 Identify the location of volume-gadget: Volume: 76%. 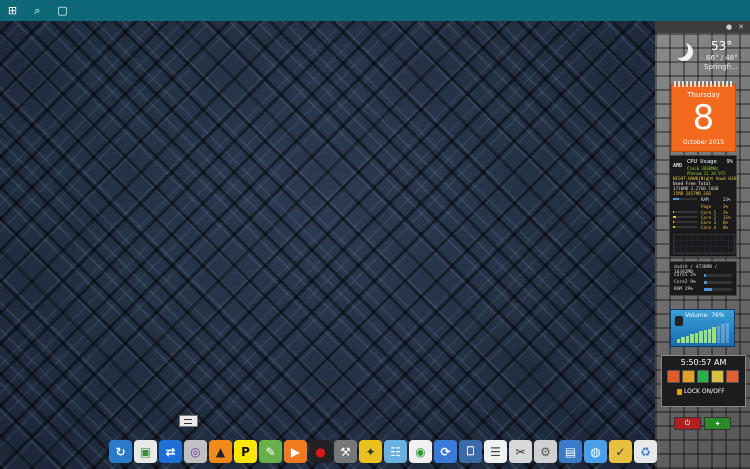
(702, 328).